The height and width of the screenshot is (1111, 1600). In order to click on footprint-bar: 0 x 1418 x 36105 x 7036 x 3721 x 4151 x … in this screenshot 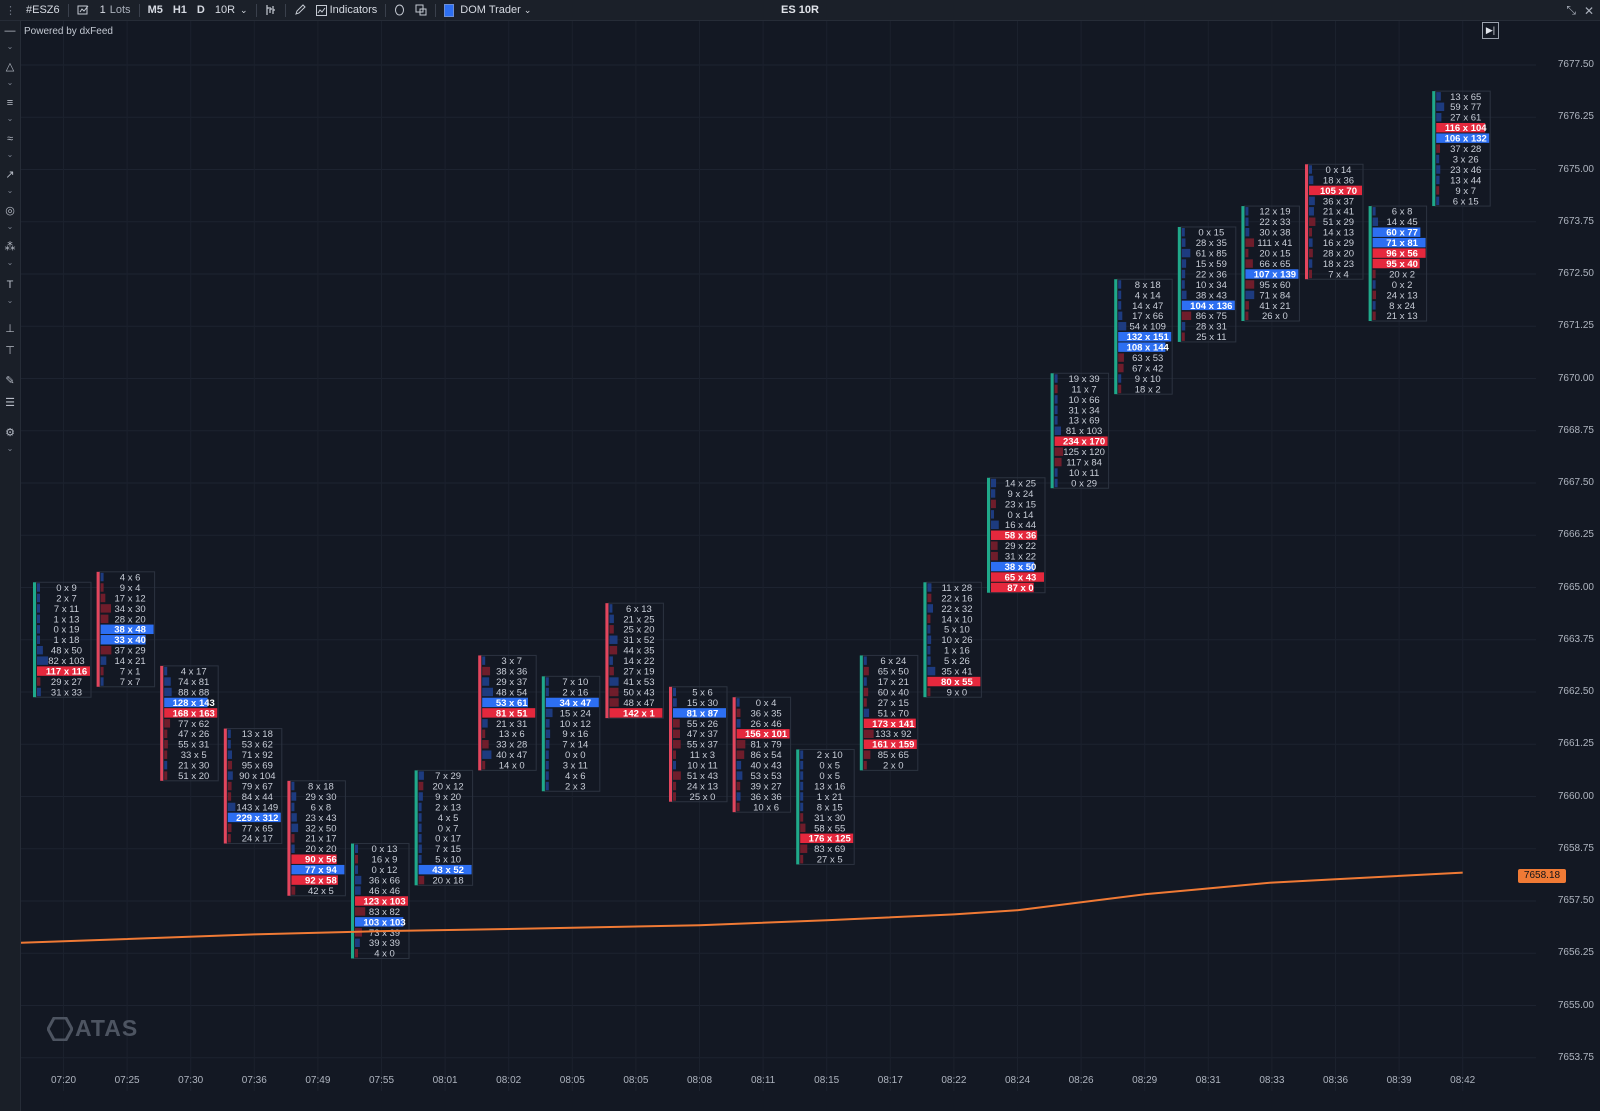, I will do `click(1334, 221)`.